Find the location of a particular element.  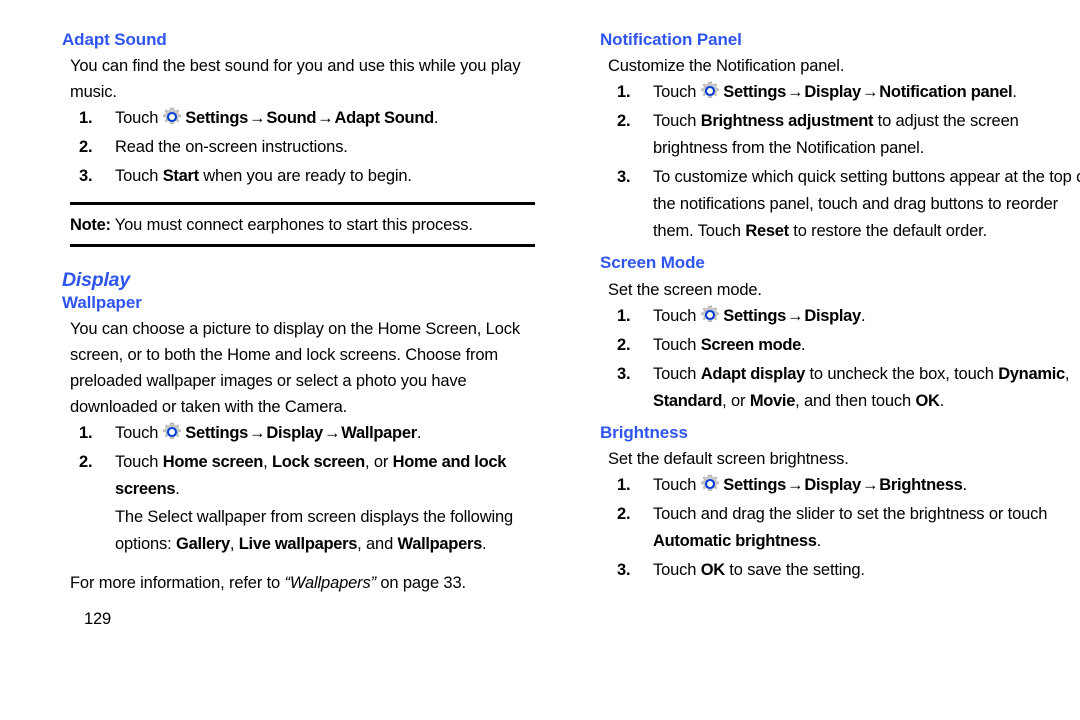

list-item: 3. Touch OK to save the setting. is located at coordinates (840, 570).